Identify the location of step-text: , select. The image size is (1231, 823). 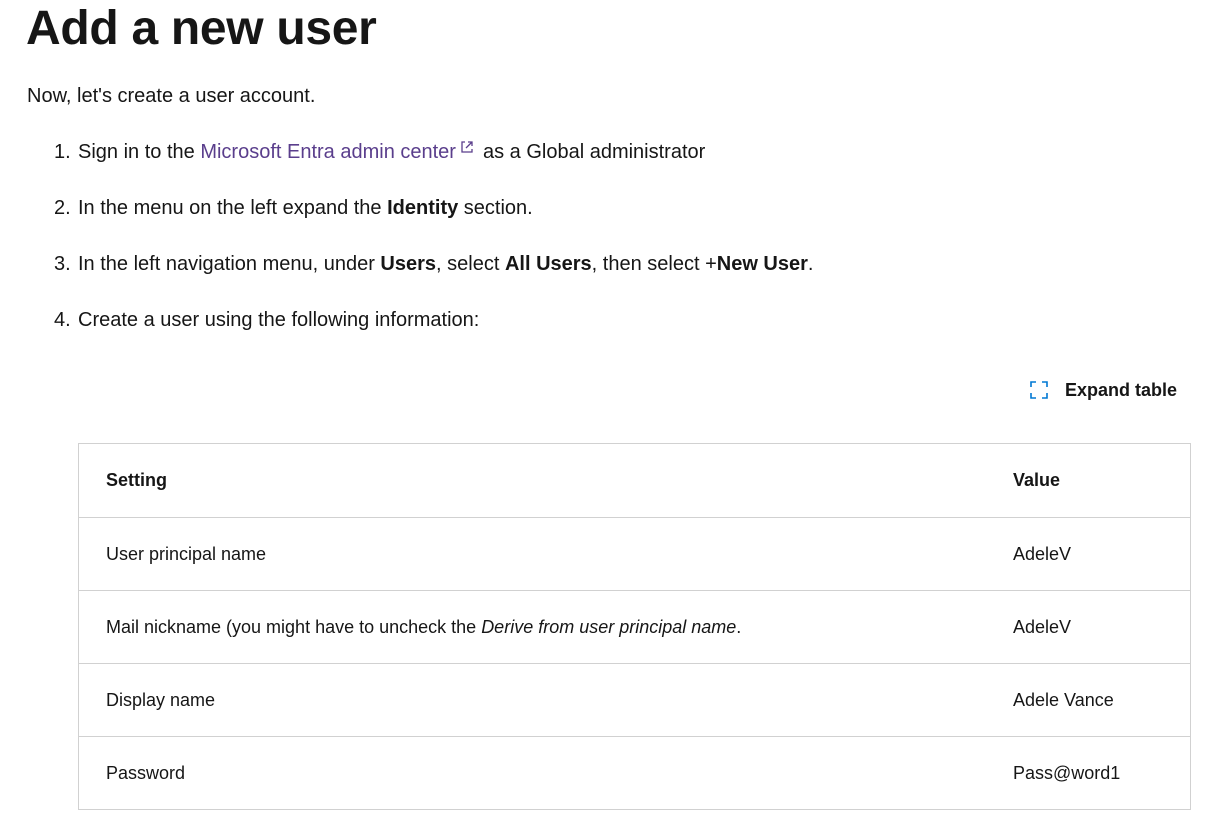
(470, 264).